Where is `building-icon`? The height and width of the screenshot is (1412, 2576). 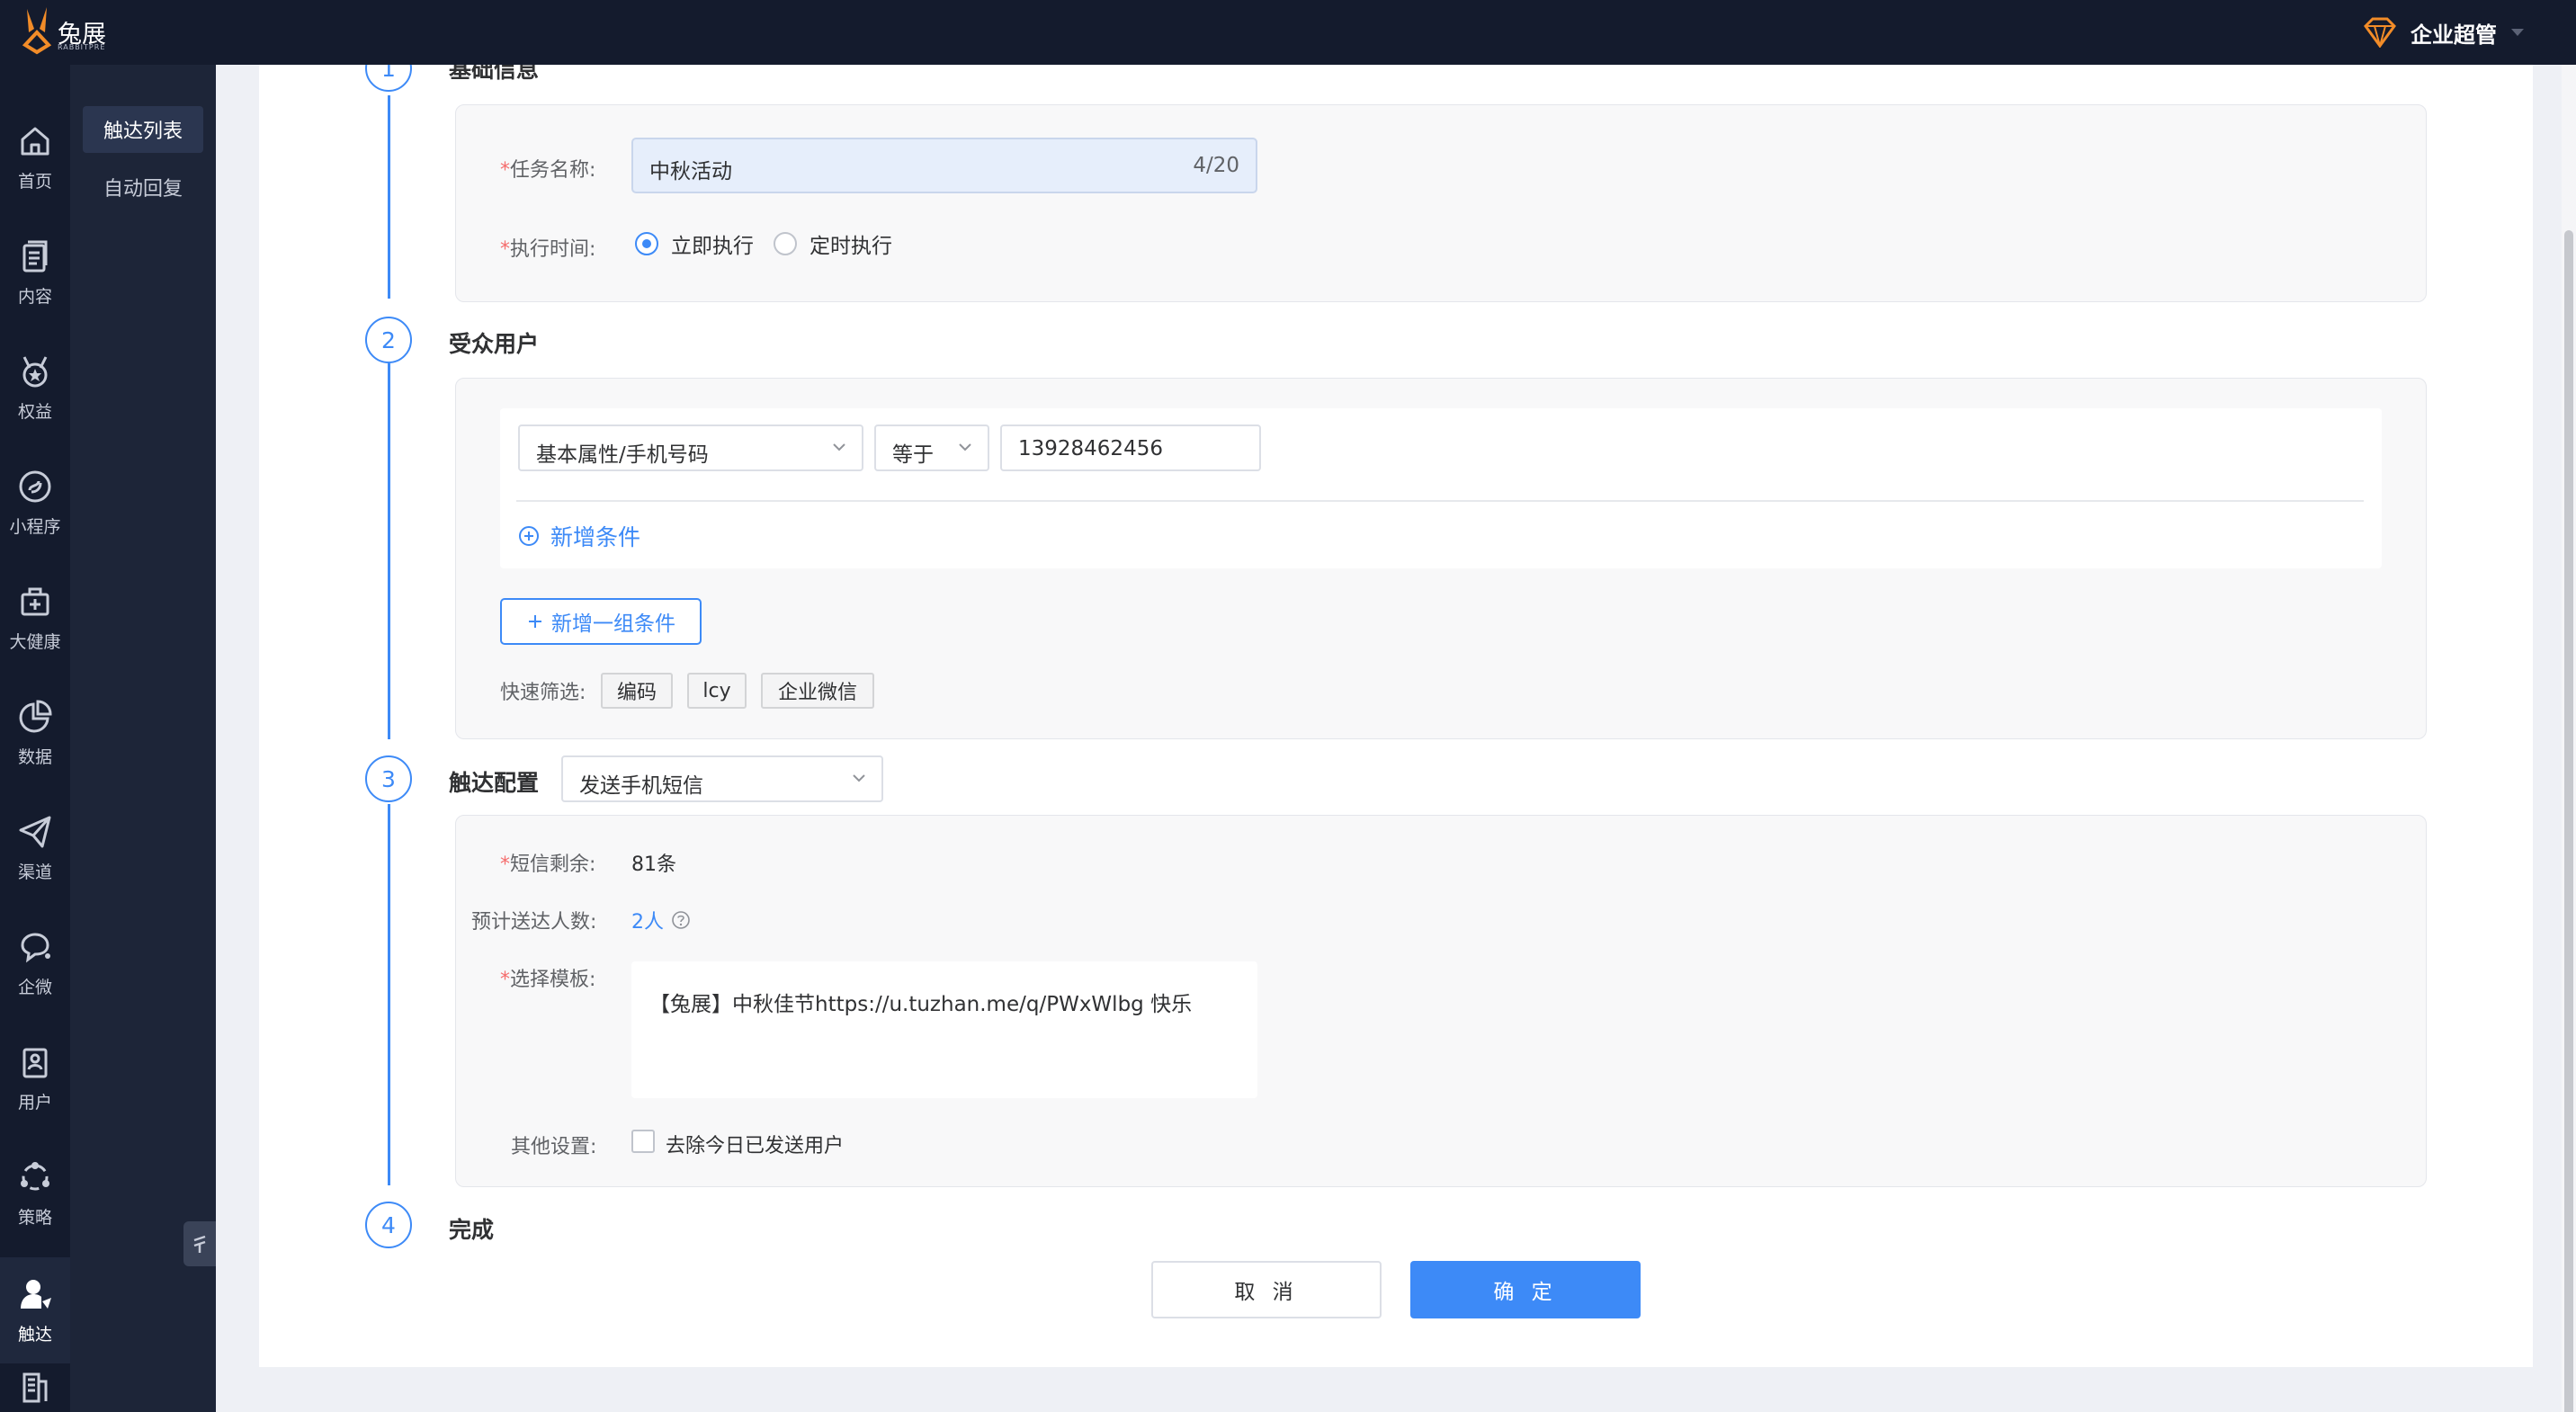 building-icon is located at coordinates (35, 1387).